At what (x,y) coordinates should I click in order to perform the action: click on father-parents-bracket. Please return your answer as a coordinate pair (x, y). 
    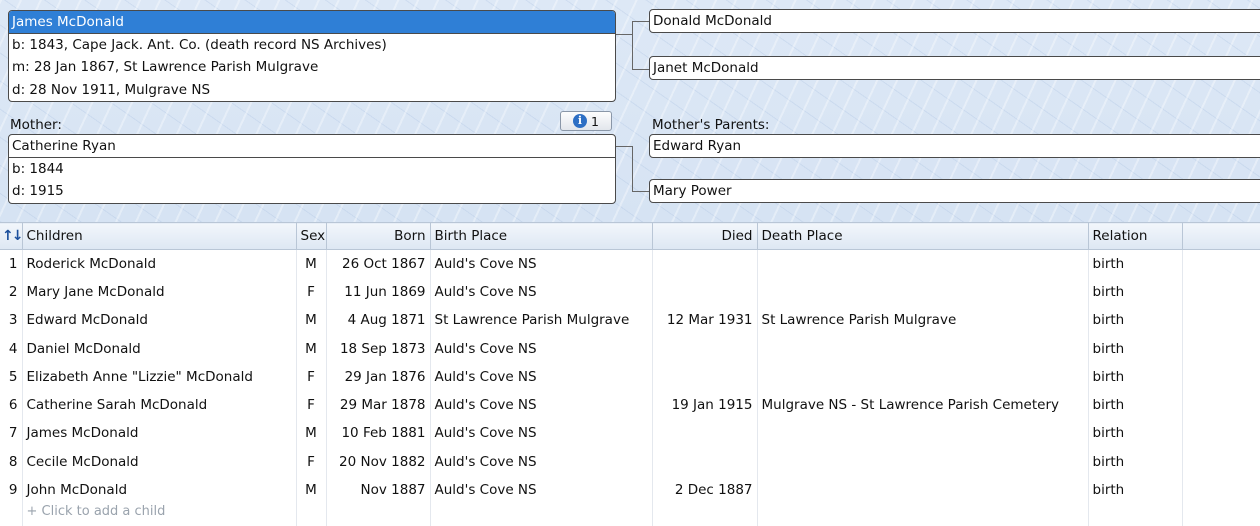
    Looking at the image, I should click on (641, 45).